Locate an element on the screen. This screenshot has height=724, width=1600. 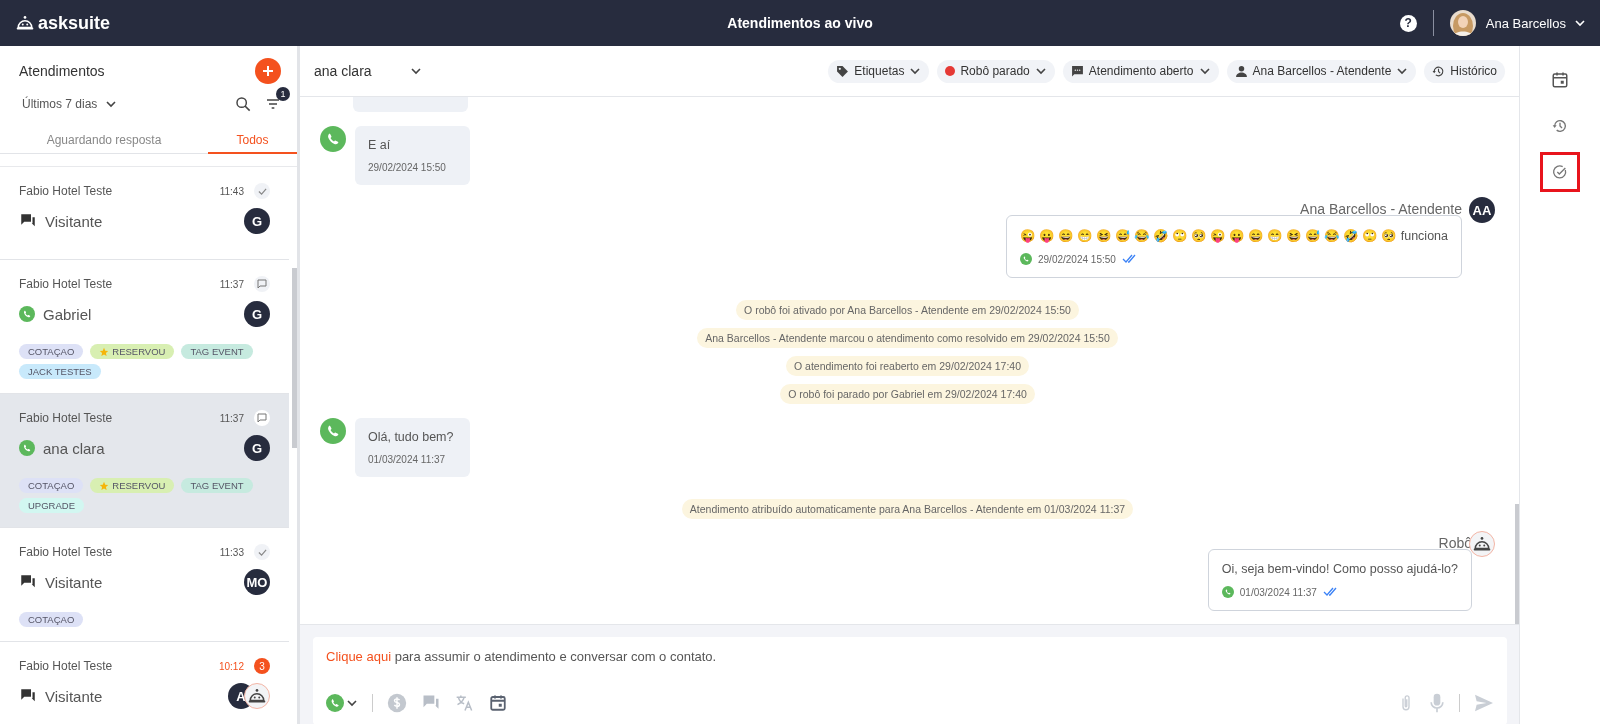
logo-icon is located at coordinates (25, 23).